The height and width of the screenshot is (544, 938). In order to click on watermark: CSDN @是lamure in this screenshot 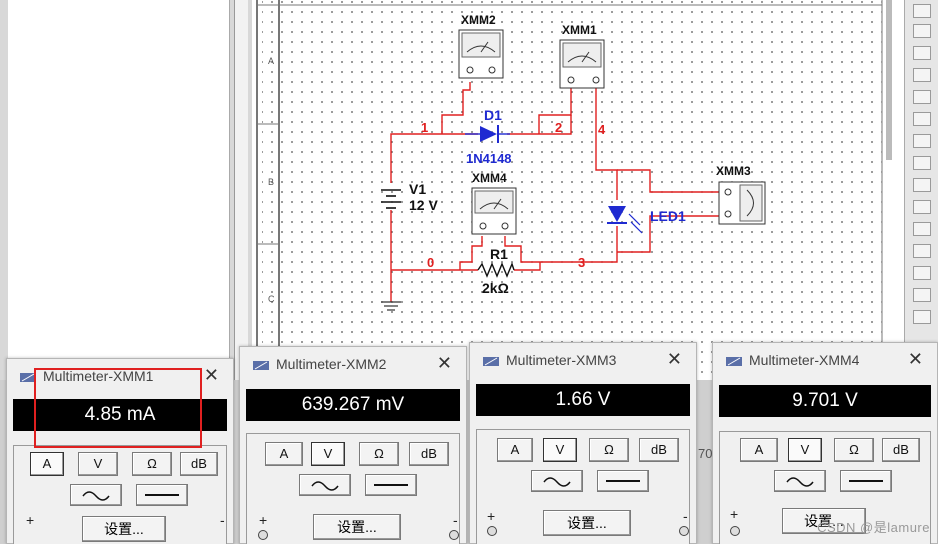, I will do `click(873, 527)`.